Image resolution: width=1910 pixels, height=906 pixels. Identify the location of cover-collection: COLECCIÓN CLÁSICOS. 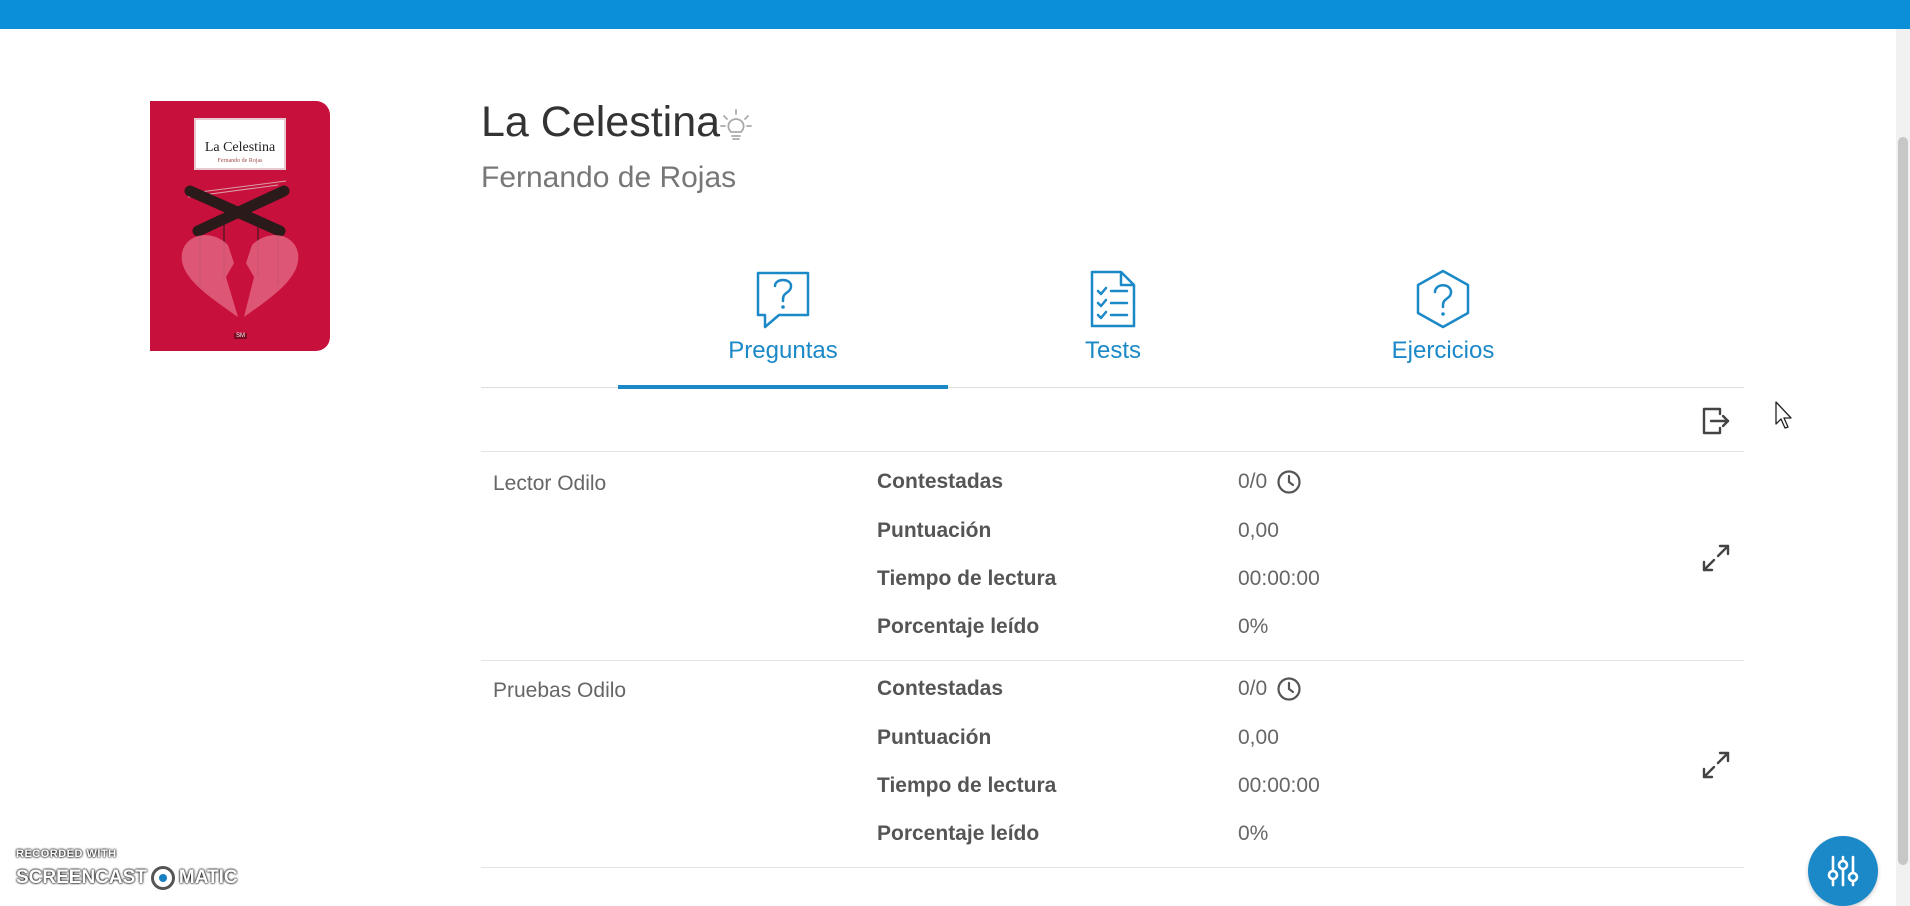
(240, 129).